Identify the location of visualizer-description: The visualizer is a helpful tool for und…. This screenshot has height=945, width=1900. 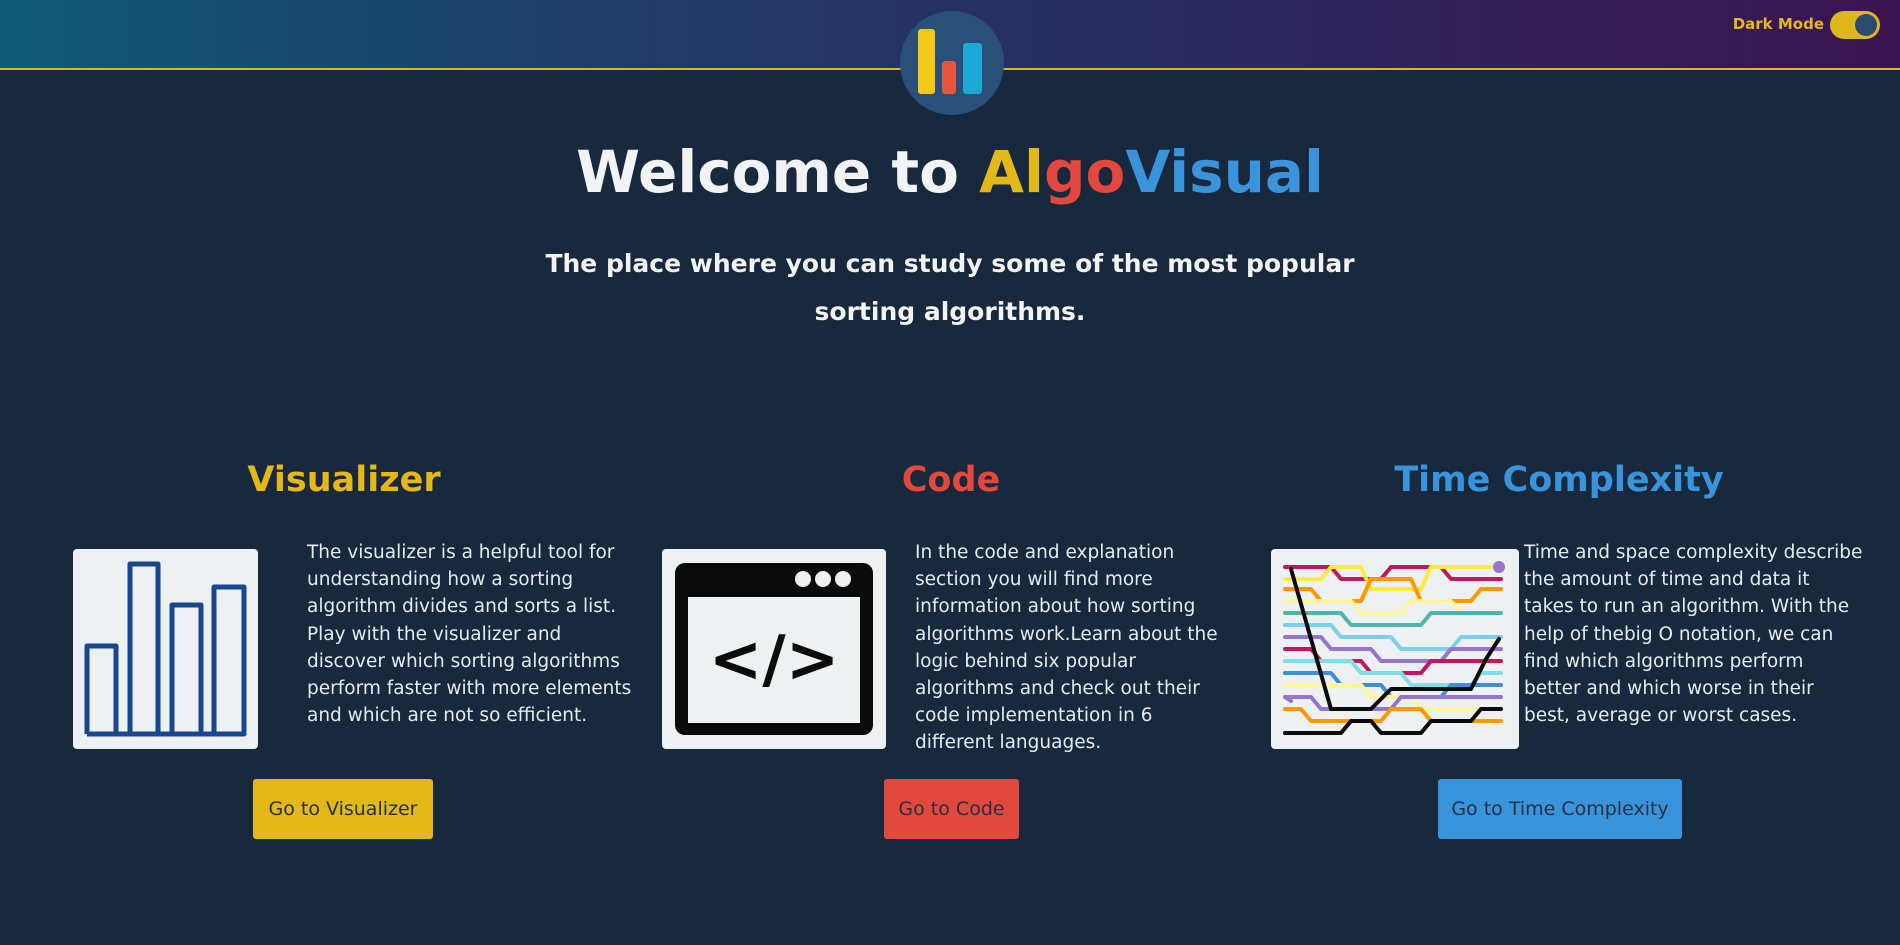
(469, 634).